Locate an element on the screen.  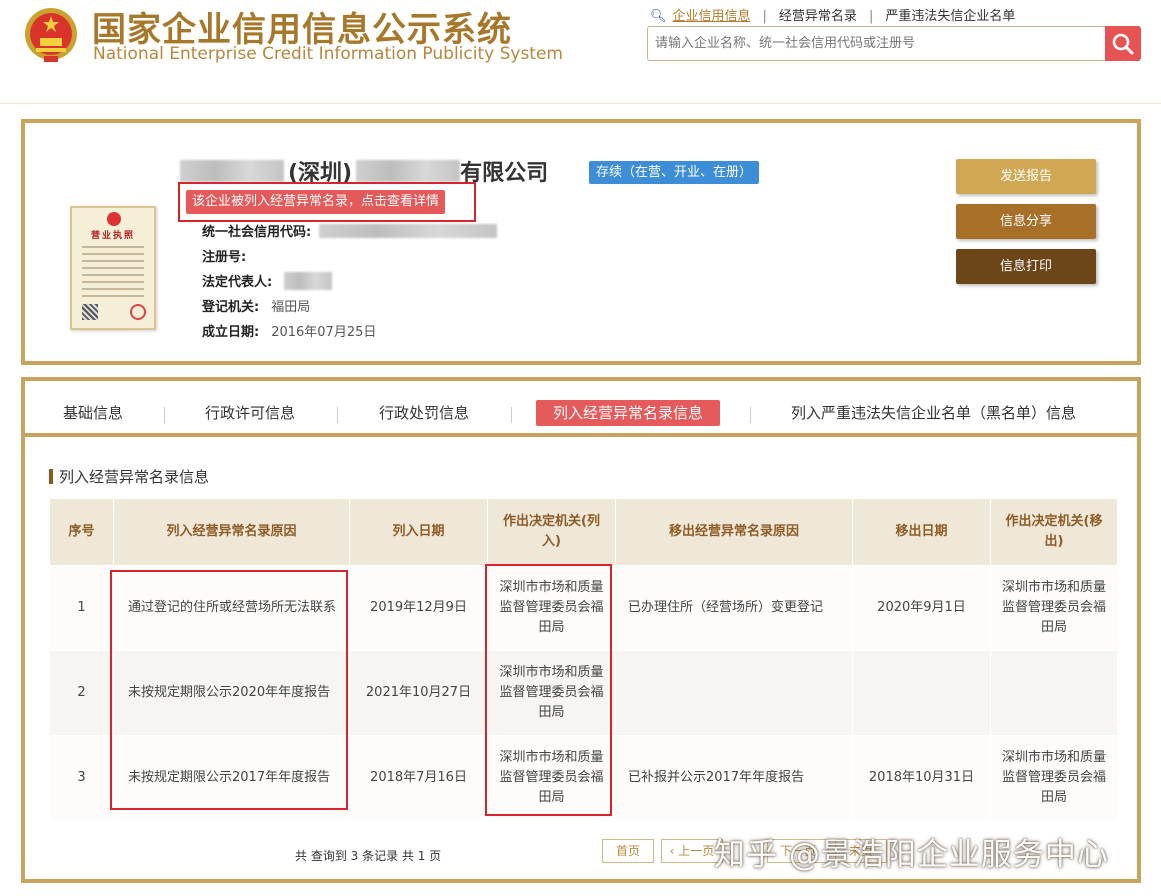
cell-index: 1 is located at coordinates (81, 608).